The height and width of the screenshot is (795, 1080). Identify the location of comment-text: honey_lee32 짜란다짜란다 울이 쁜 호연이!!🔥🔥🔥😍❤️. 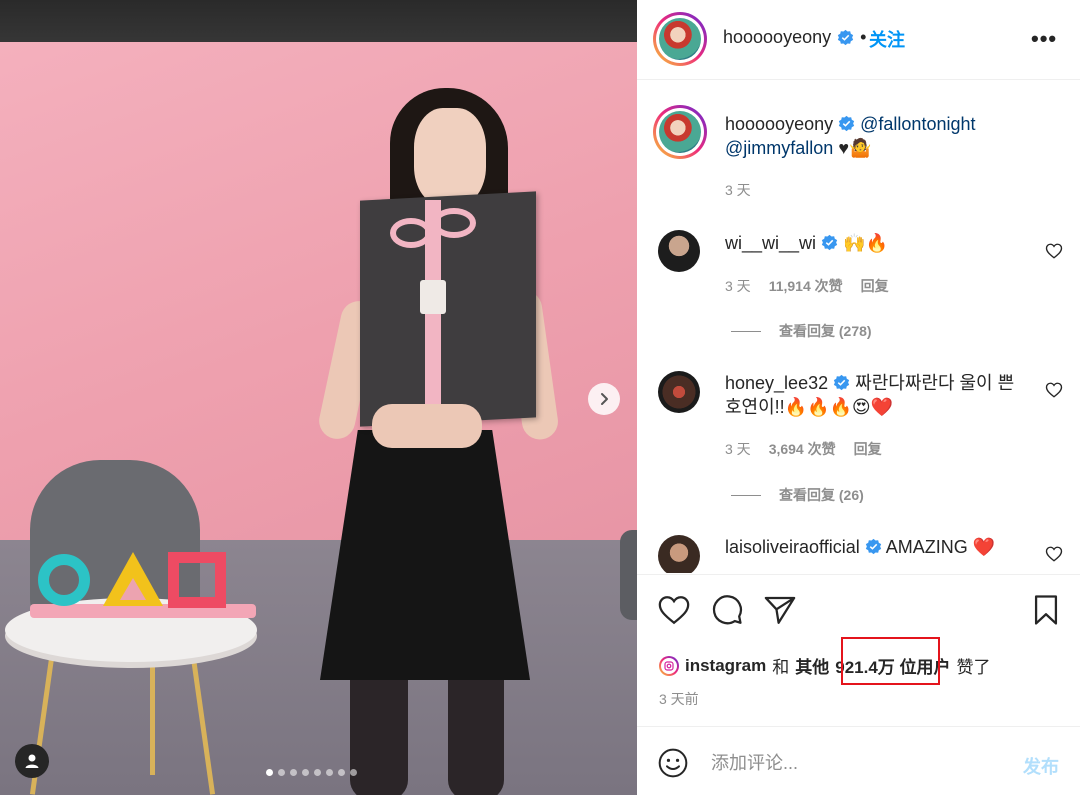
(875, 395).